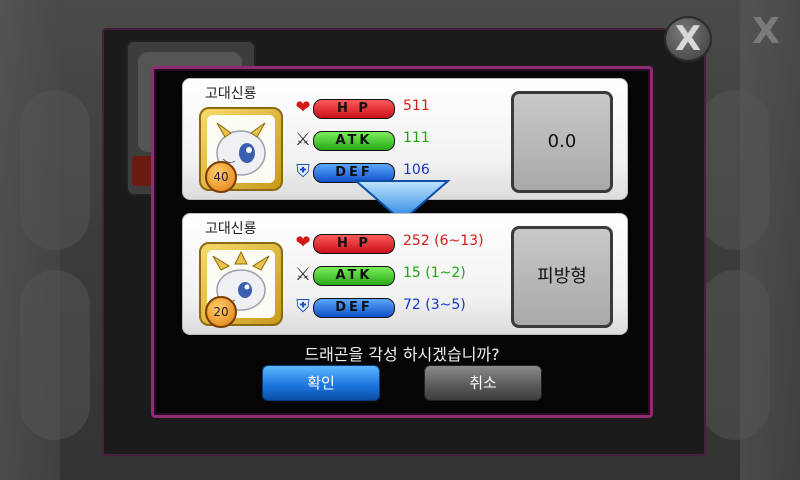 The image size is (800, 480). I want to click on hp-value: 511, so click(416, 106).